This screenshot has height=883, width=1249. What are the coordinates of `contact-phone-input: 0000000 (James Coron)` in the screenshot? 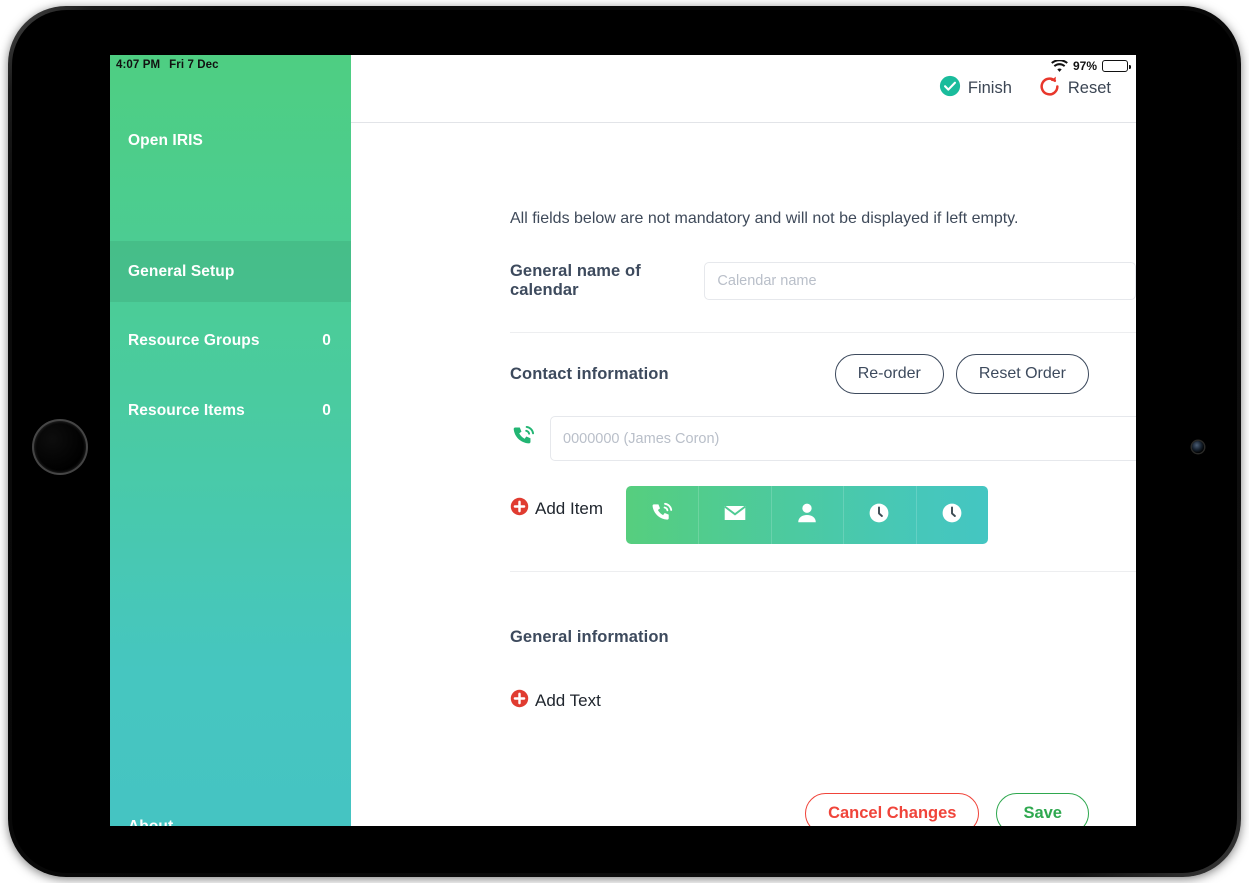 It's located at (843, 438).